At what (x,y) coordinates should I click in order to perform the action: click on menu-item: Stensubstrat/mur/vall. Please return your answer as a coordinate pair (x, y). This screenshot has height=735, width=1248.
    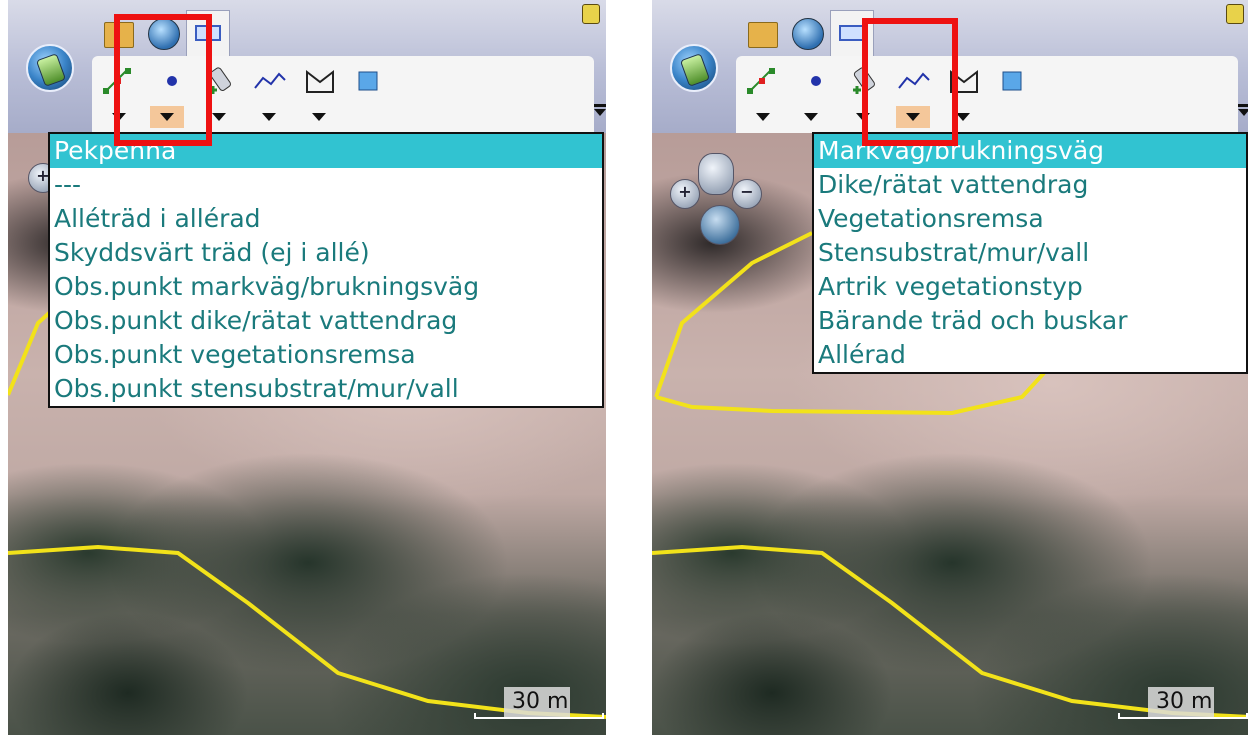
    Looking at the image, I should click on (1030, 253).